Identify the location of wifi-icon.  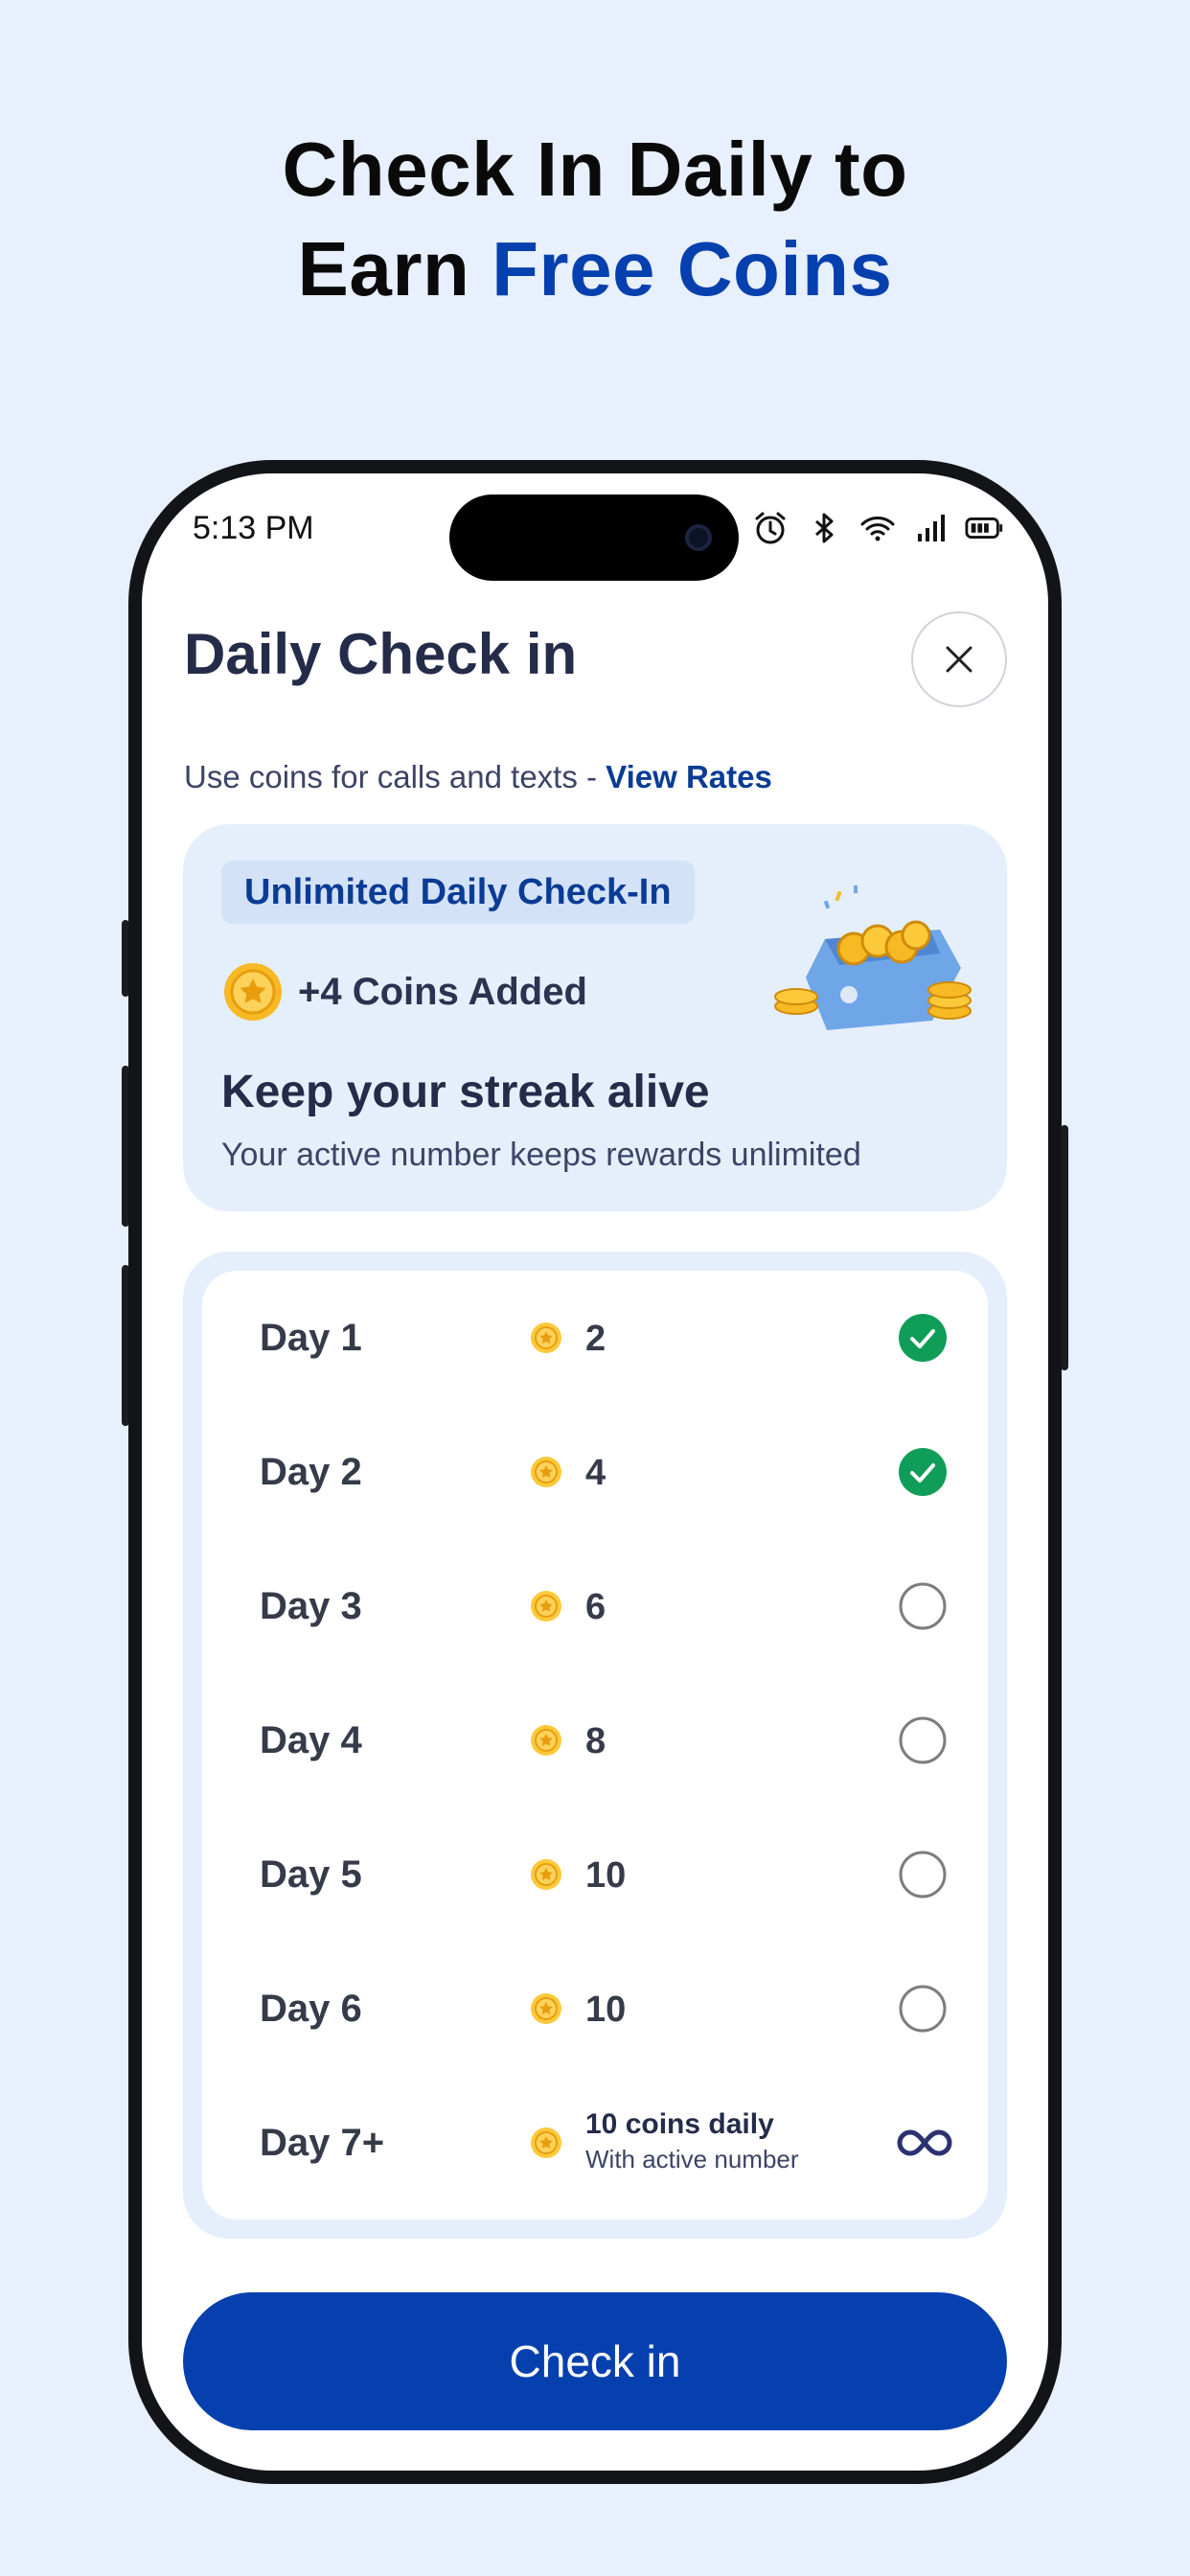
(878, 528).